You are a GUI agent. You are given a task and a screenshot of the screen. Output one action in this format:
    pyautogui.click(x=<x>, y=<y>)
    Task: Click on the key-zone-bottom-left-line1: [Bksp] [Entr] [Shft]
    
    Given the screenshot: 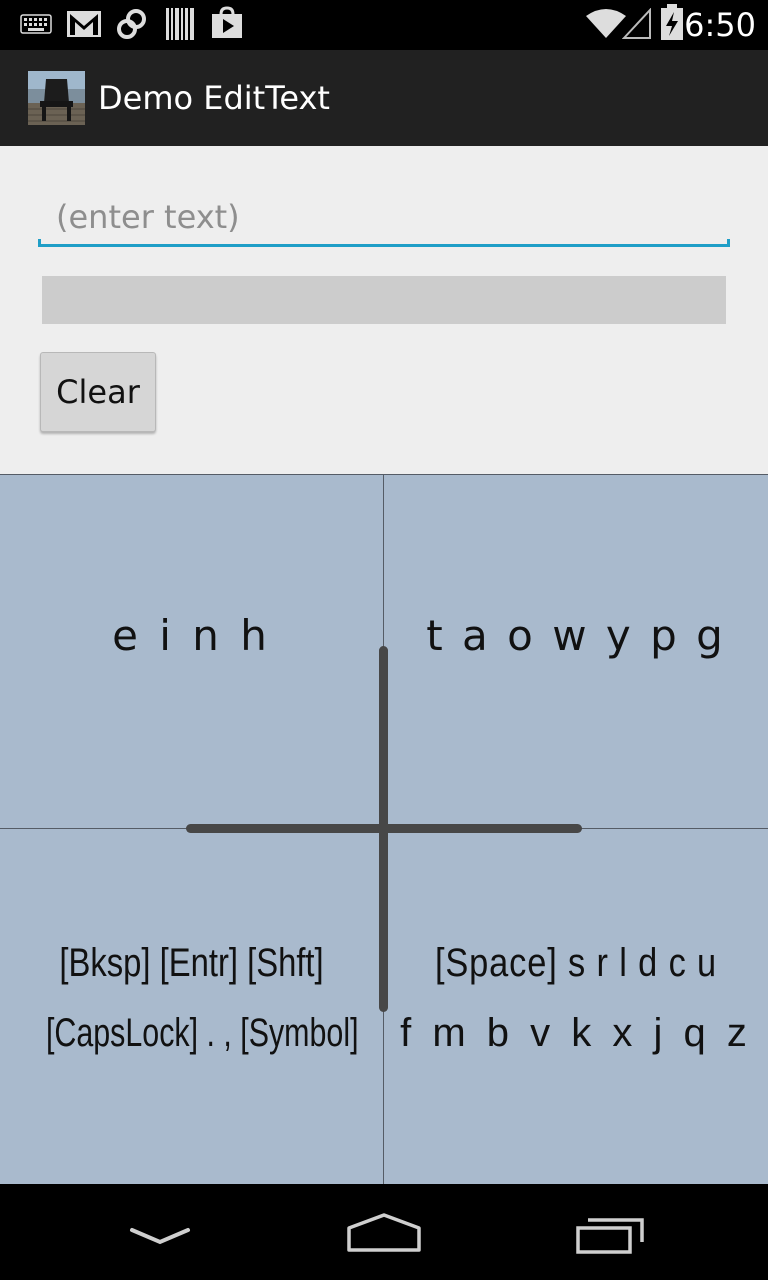 What is the action you would take?
    pyautogui.click(x=191, y=963)
    